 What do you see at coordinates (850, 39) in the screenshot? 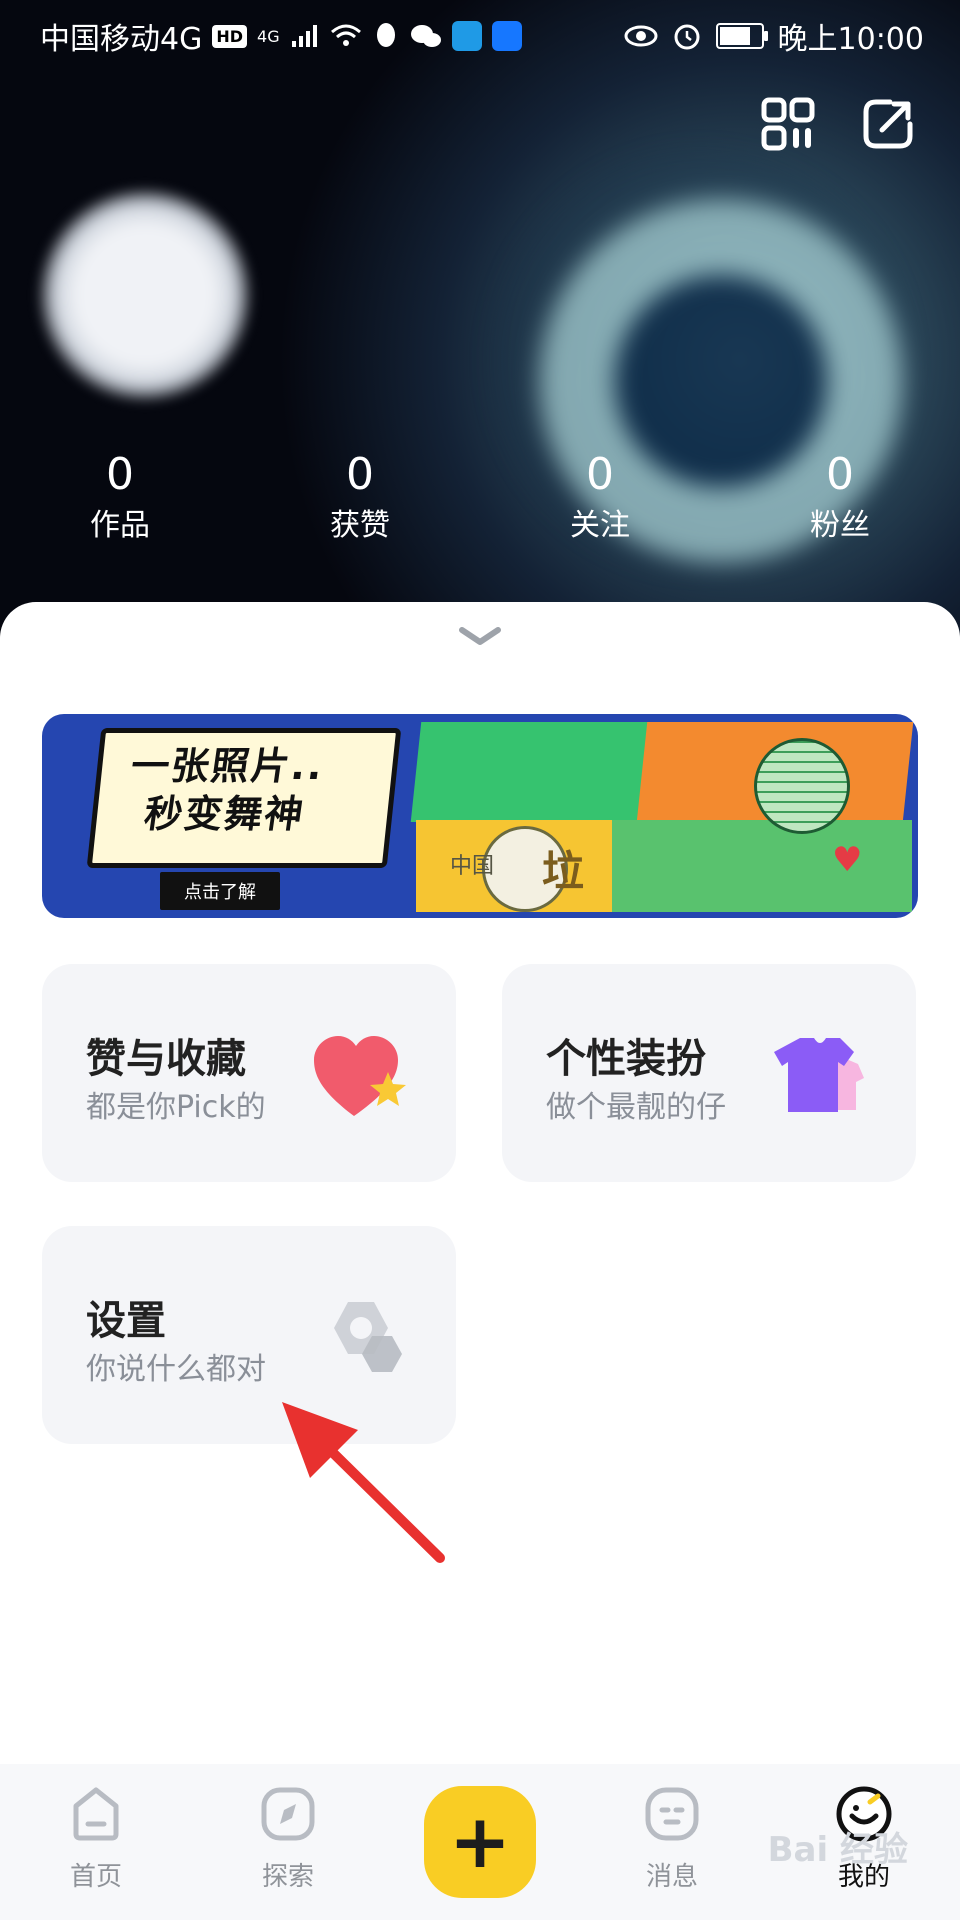
I see `clock-text: 晚上10:00` at bounding box center [850, 39].